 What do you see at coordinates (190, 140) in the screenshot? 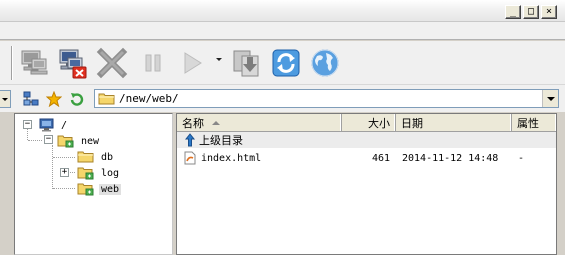
I see `up-arrow-icon` at bounding box center [190, 140].